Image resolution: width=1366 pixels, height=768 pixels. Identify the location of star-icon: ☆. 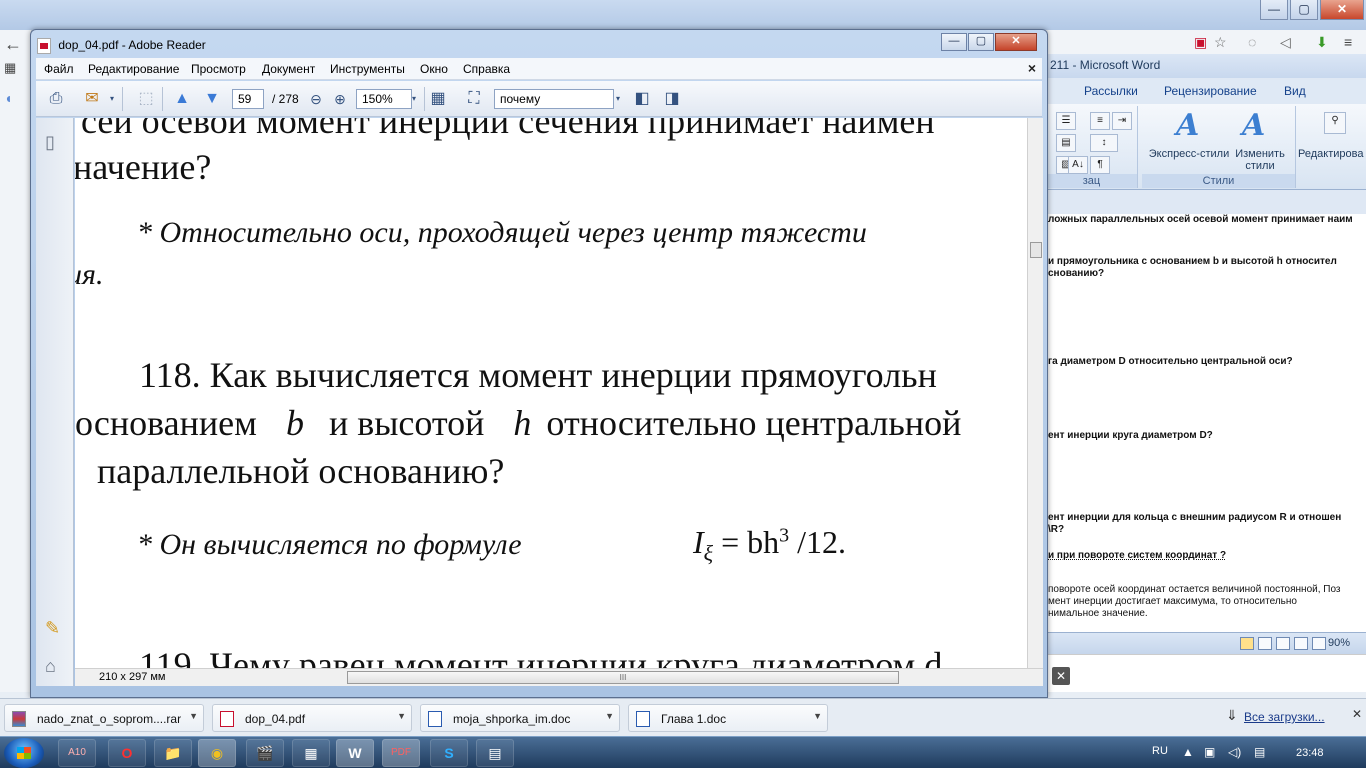
(1220, 42).